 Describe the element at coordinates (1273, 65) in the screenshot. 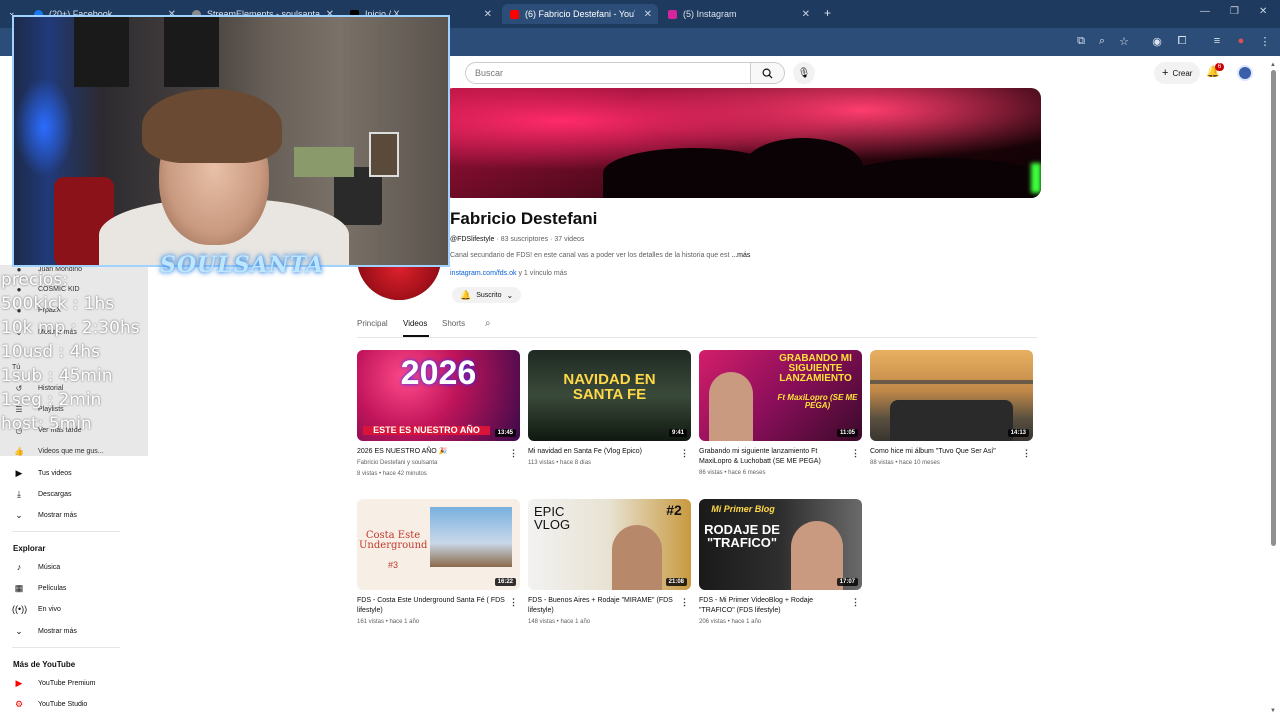

I see `scroll-up-arrow-icon: ▲` at that location.